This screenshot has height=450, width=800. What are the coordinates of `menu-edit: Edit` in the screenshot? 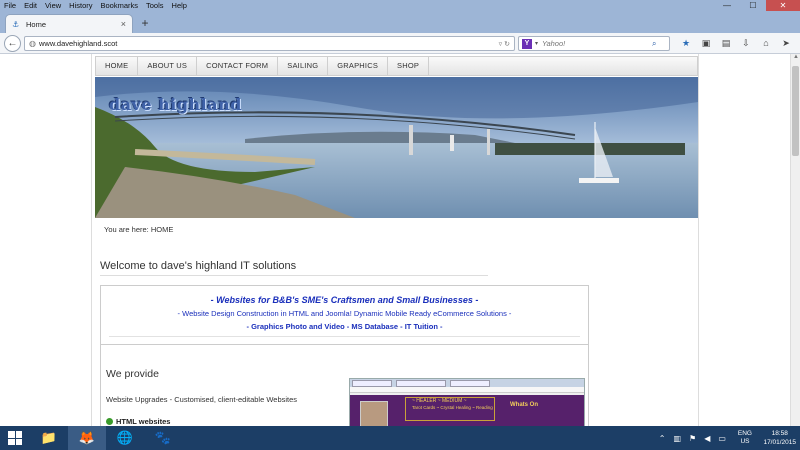 It's located at (30, 5).